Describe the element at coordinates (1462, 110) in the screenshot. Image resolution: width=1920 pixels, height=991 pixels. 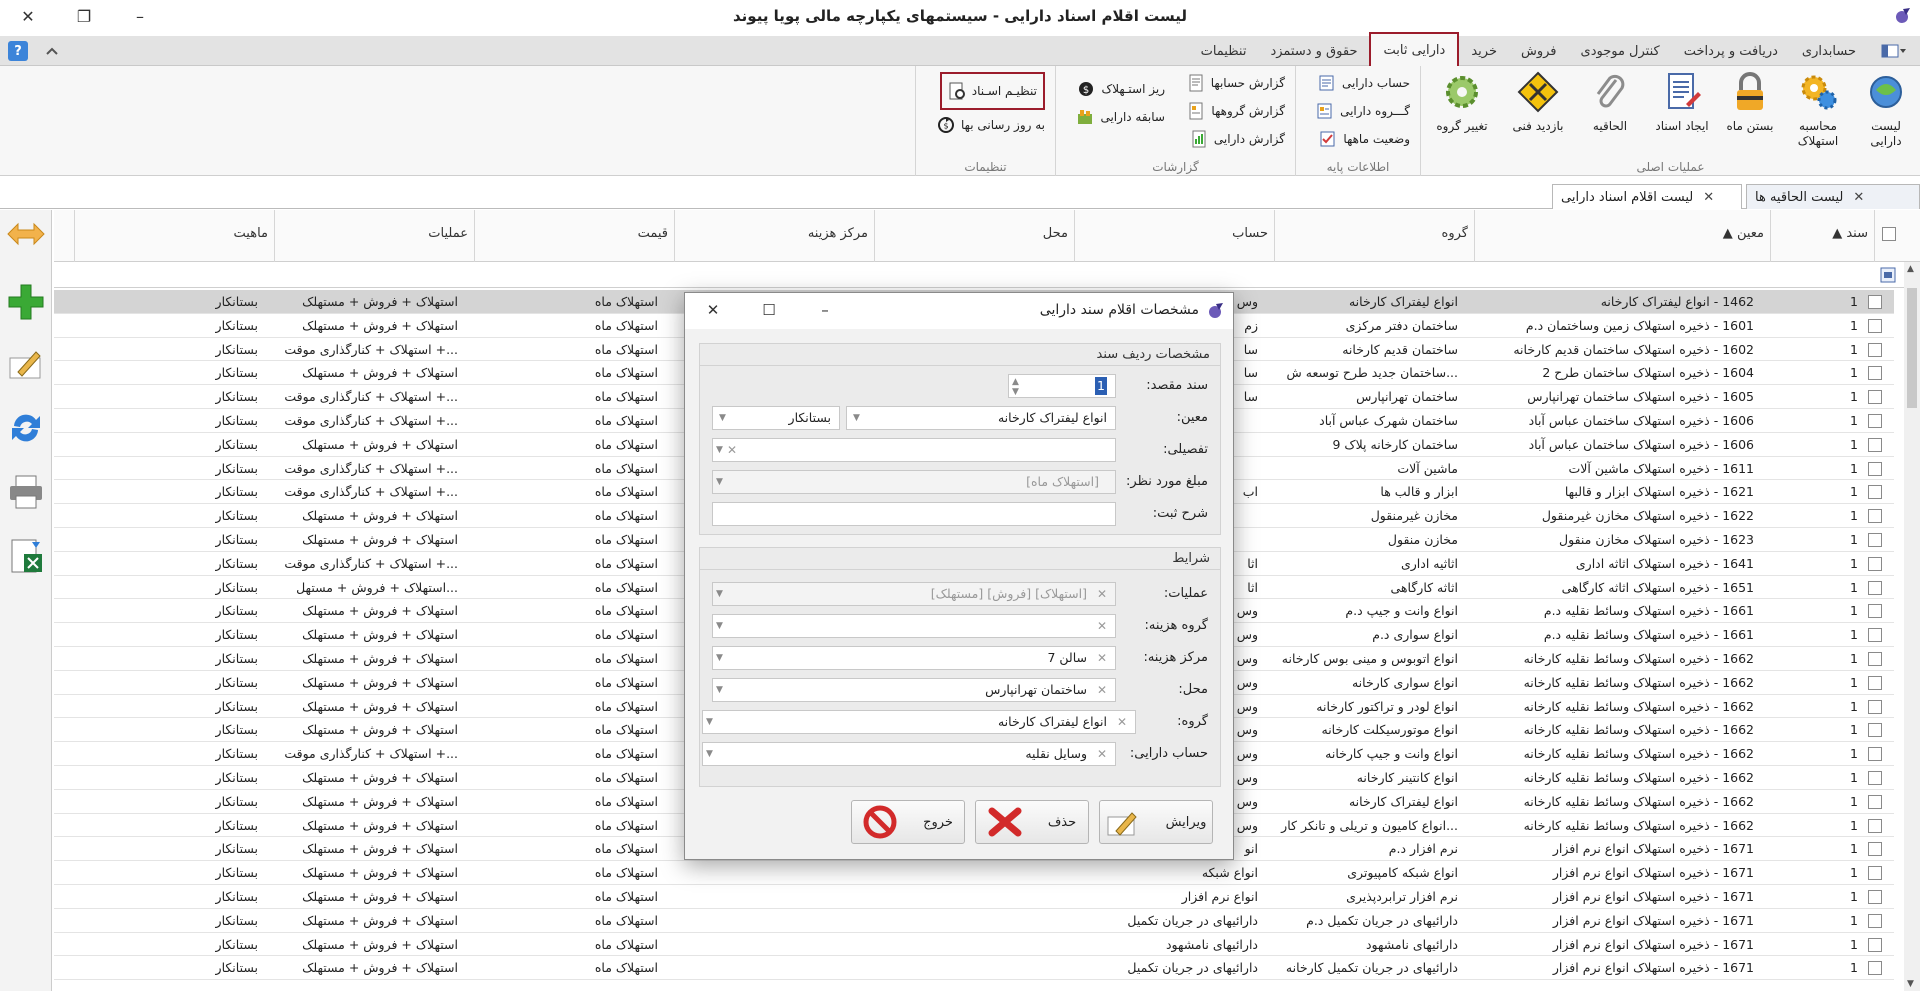
I see `change-group-button: تغییر گروه` at that location.